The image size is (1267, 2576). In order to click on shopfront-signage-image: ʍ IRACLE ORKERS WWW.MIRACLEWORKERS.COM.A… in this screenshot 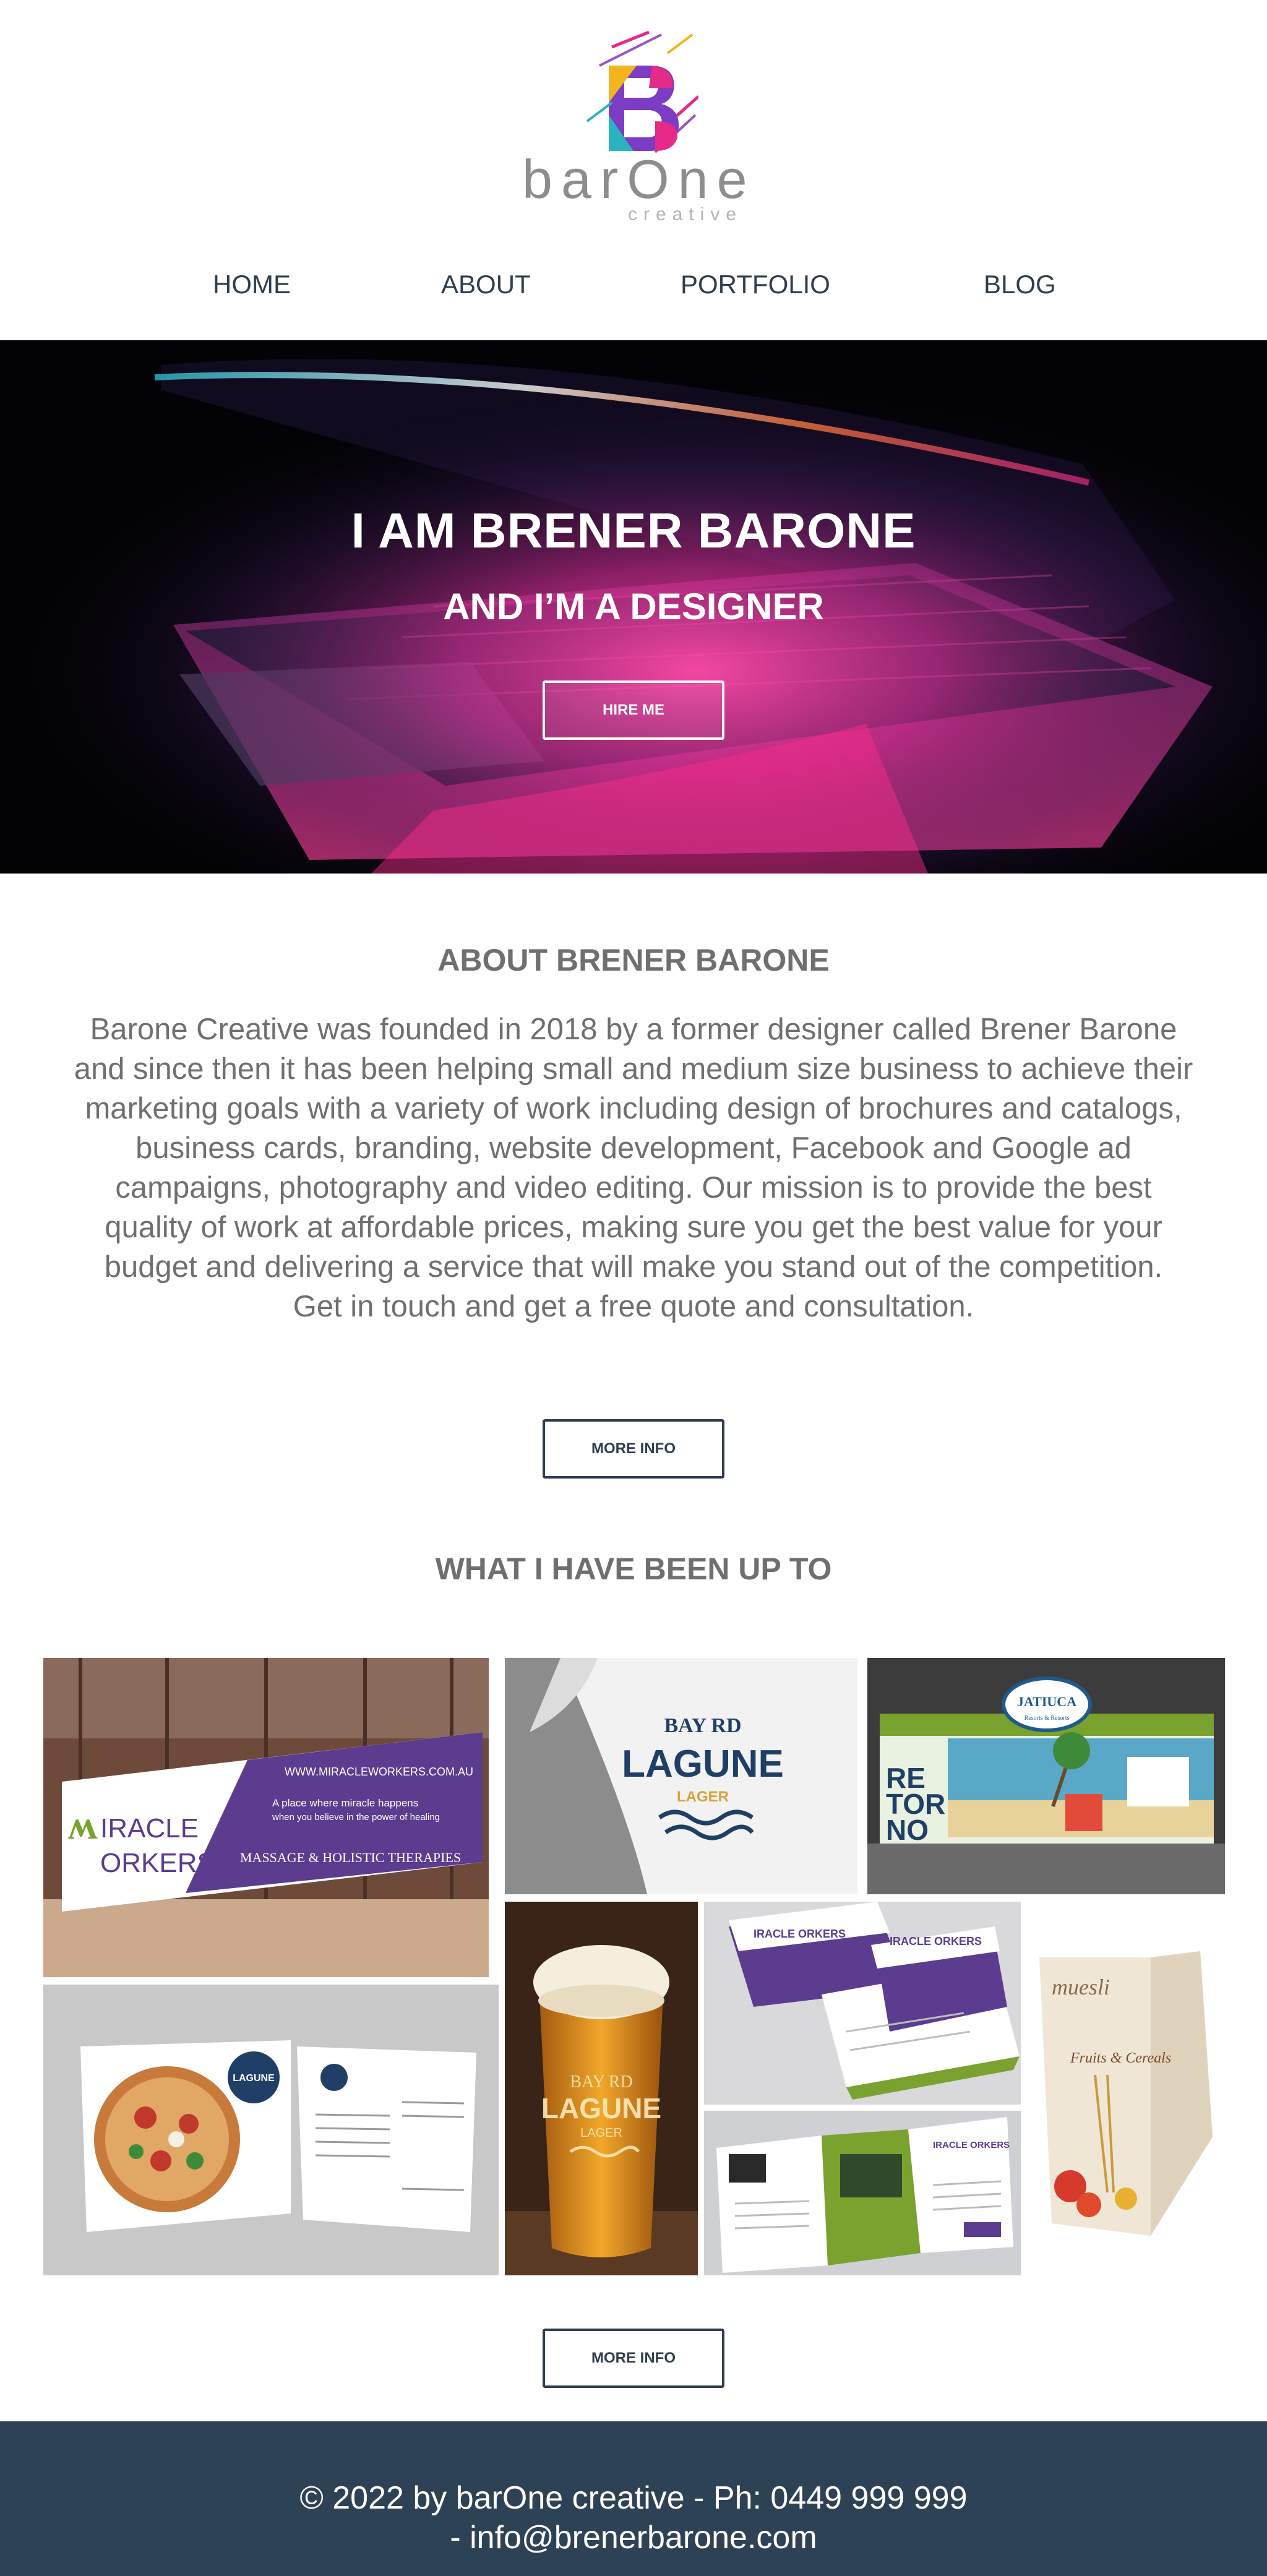, I will do `click(266, 1817)`.